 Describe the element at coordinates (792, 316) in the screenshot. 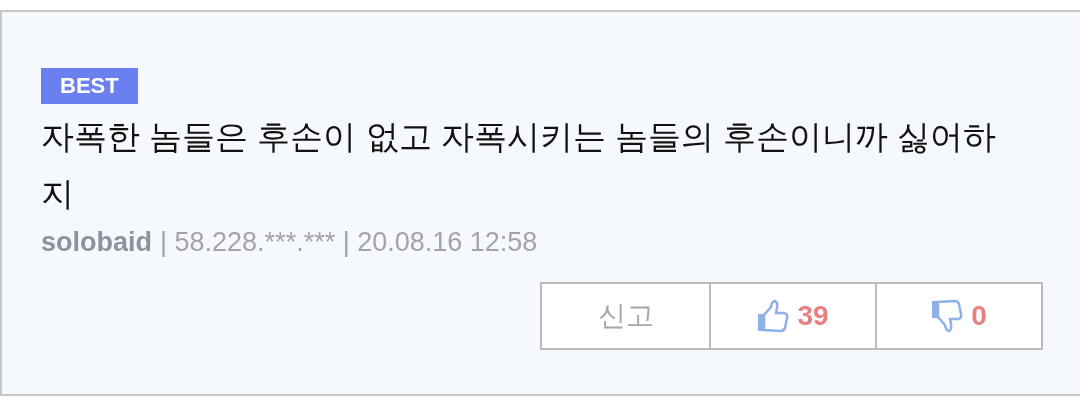

I see `like-button: 39` at that location.